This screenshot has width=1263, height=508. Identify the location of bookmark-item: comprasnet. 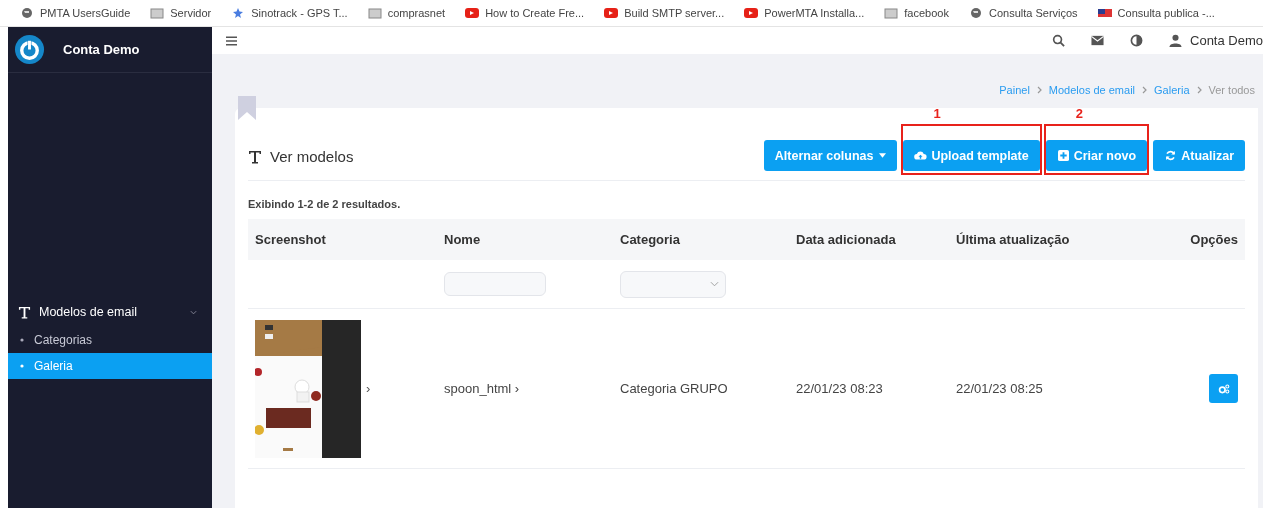
(406, 13).